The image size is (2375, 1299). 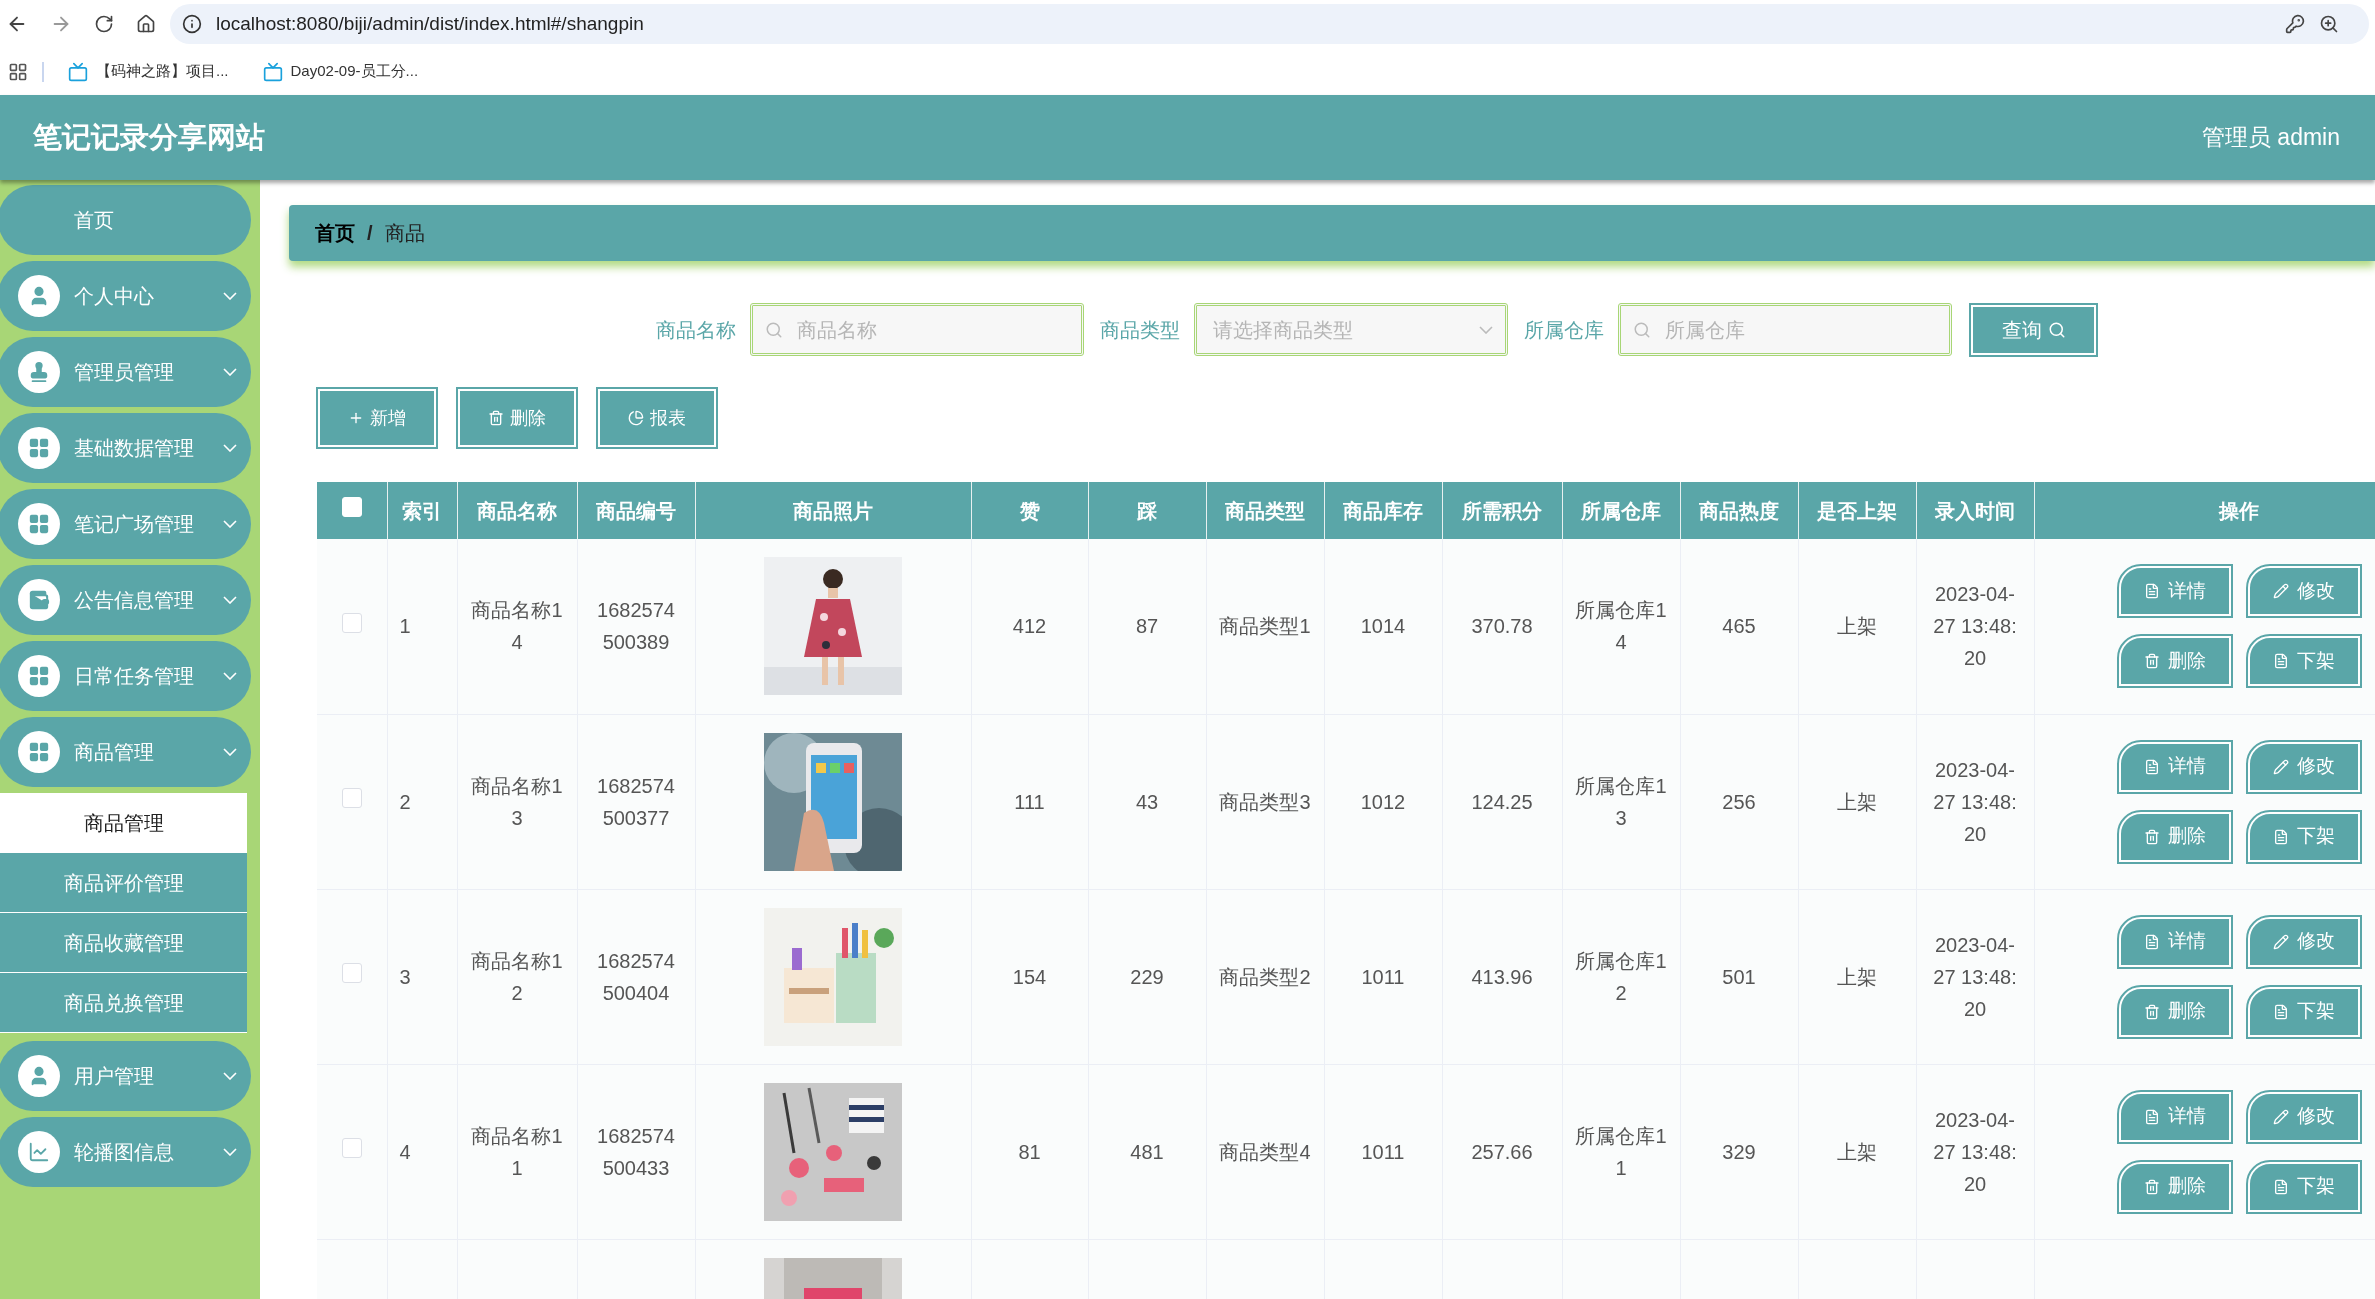 I want to click on submenu-item: 商品评价管理, so click(x=123, y=883).